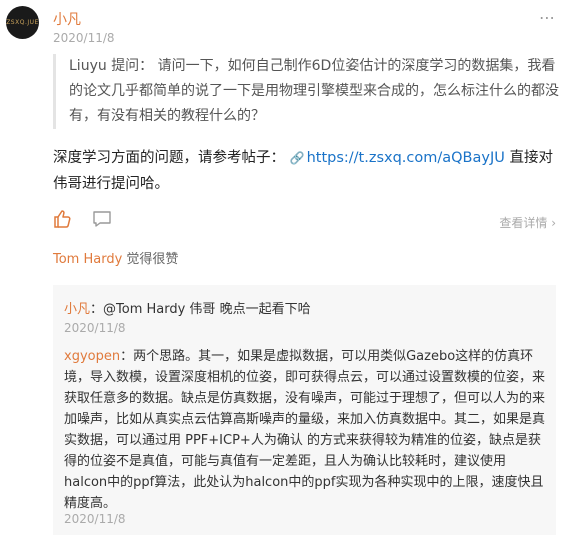 Image resolution: width=580 pixels, height=535 pixels. I want to click on body-text-before: 深度学习方面的问题，请参考帖子：, so click(169, 158).